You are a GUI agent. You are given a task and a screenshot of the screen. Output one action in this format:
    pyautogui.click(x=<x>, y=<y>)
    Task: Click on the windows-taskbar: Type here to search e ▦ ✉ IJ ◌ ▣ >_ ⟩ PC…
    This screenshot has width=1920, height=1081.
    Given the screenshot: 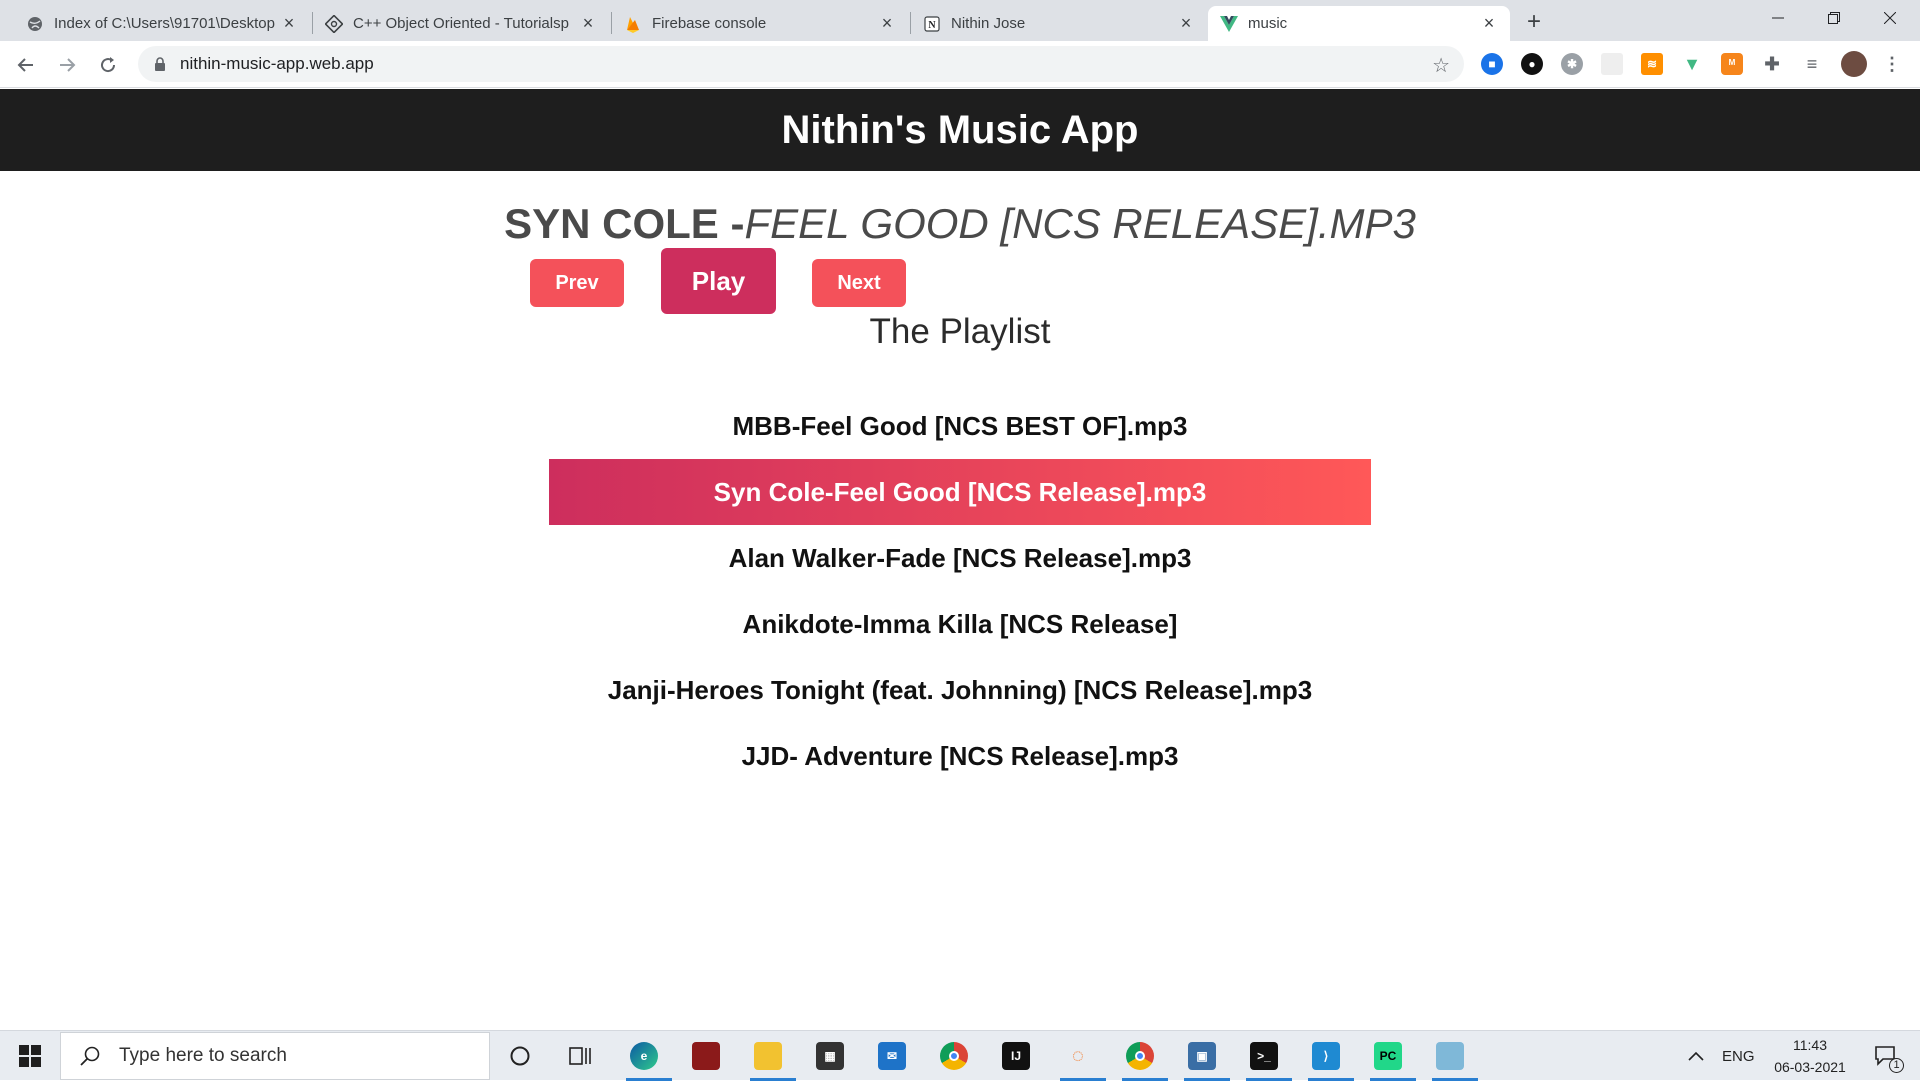 What is the action you would take?
    pyautogui.click(x=960, y=1055)
    